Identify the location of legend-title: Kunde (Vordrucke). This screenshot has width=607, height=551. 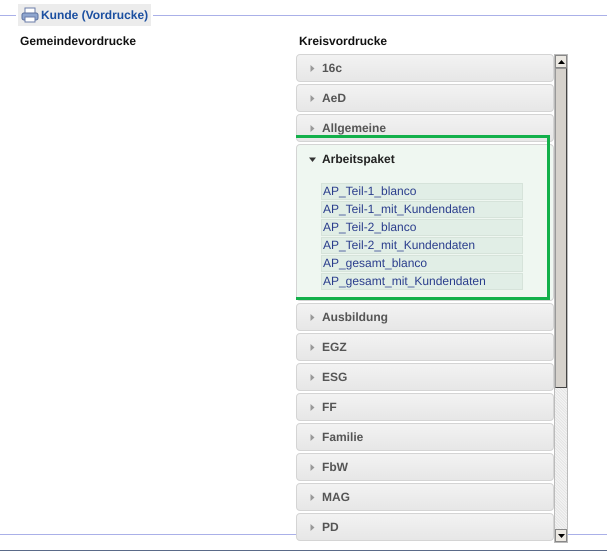
(94, 15).